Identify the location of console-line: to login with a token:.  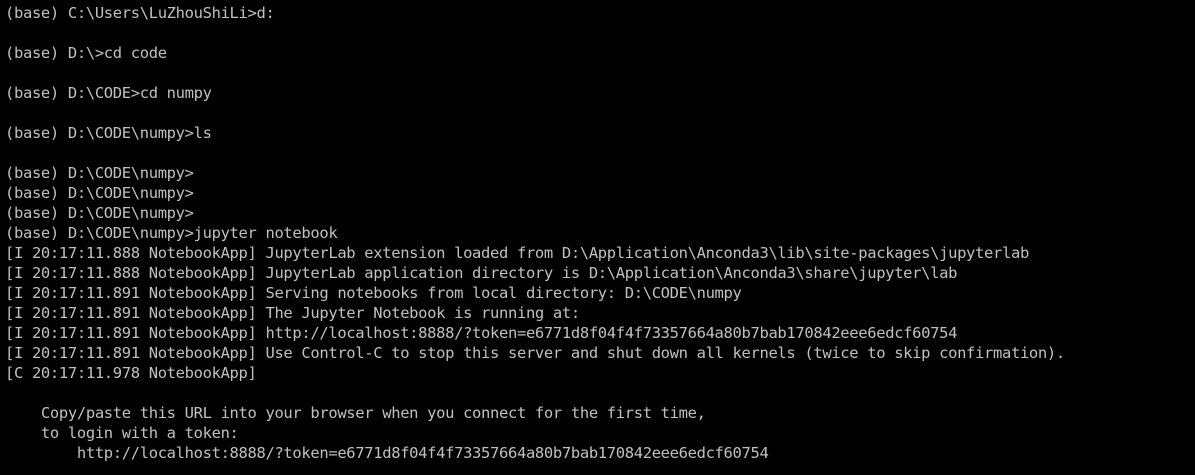
(122, 433).